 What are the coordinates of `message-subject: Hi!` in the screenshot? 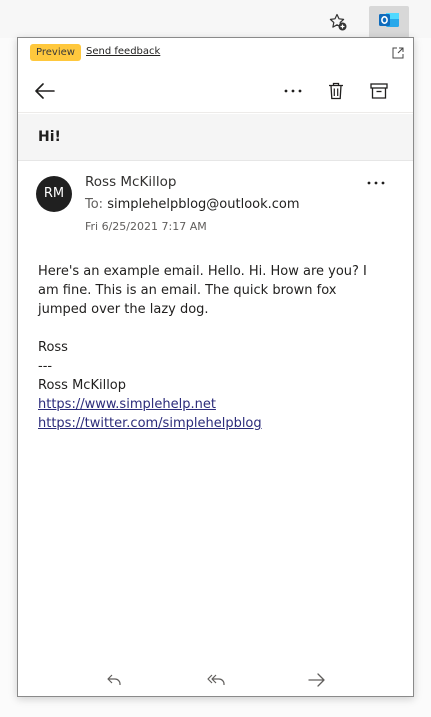 It's located at (49, 137).